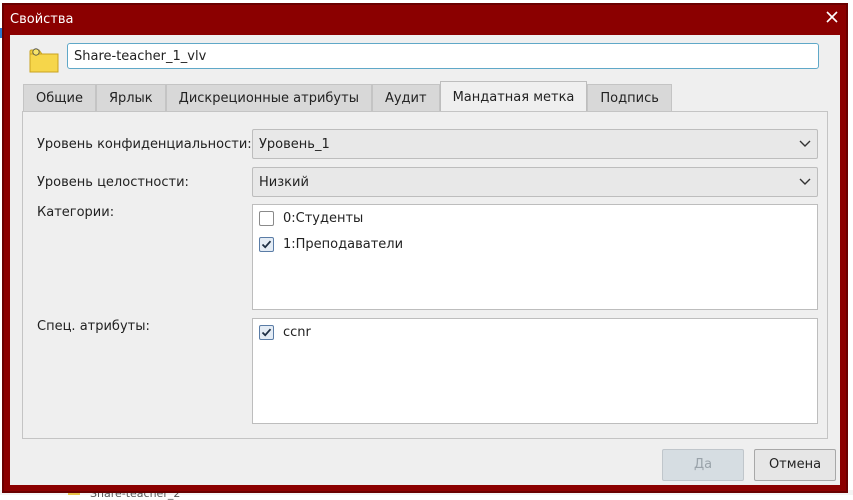 The width and height of the screenshot is (853, 500). What do you see at coordinates (405, 98) in the screenshot?
I see `tab-audit: Аудит` at bounding box center [405, 98].